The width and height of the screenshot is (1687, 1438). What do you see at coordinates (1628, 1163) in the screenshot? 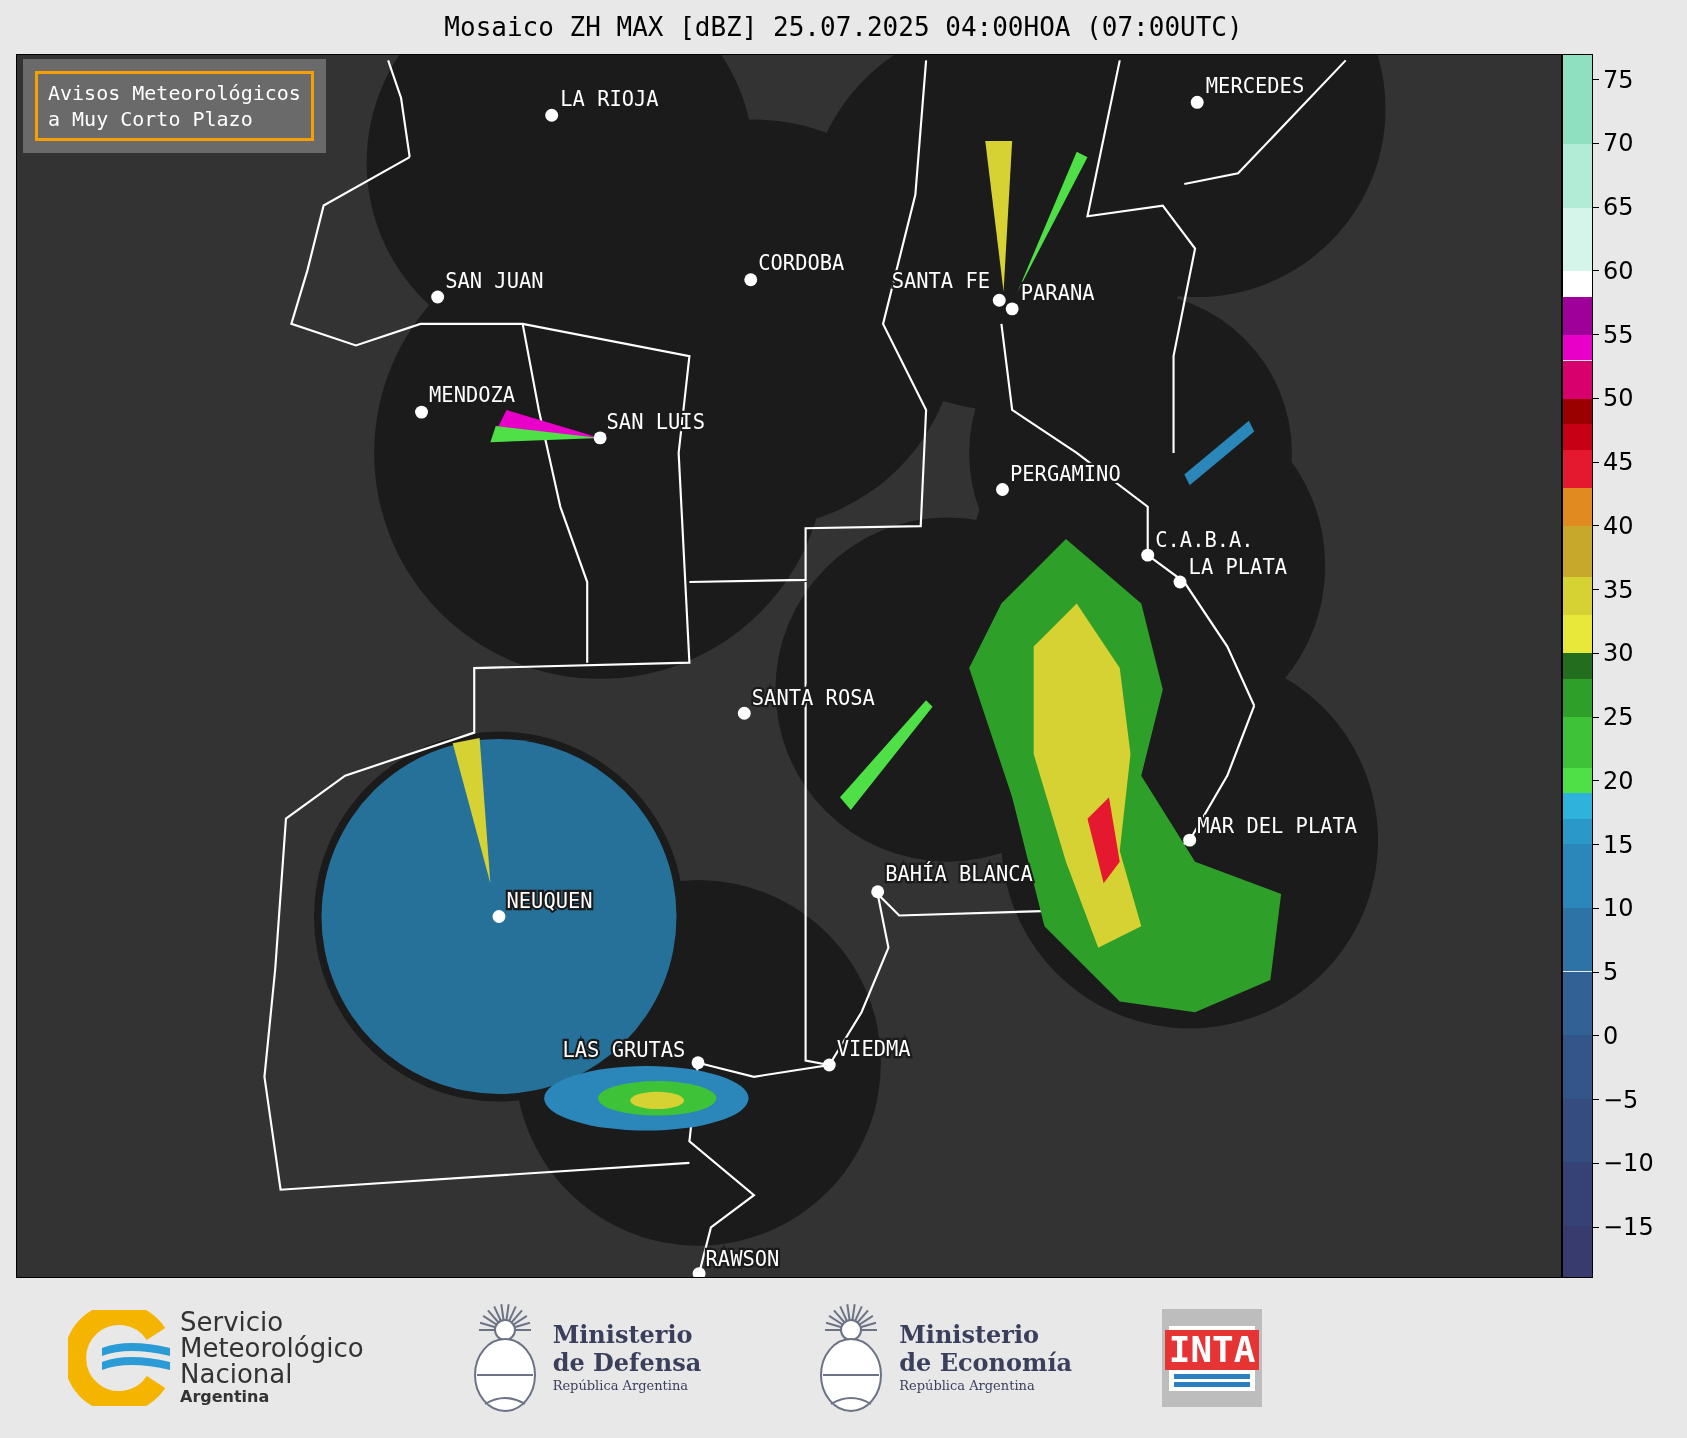
I see `colorbar-tick-label: −10` at bounding box center [1628, 1163].